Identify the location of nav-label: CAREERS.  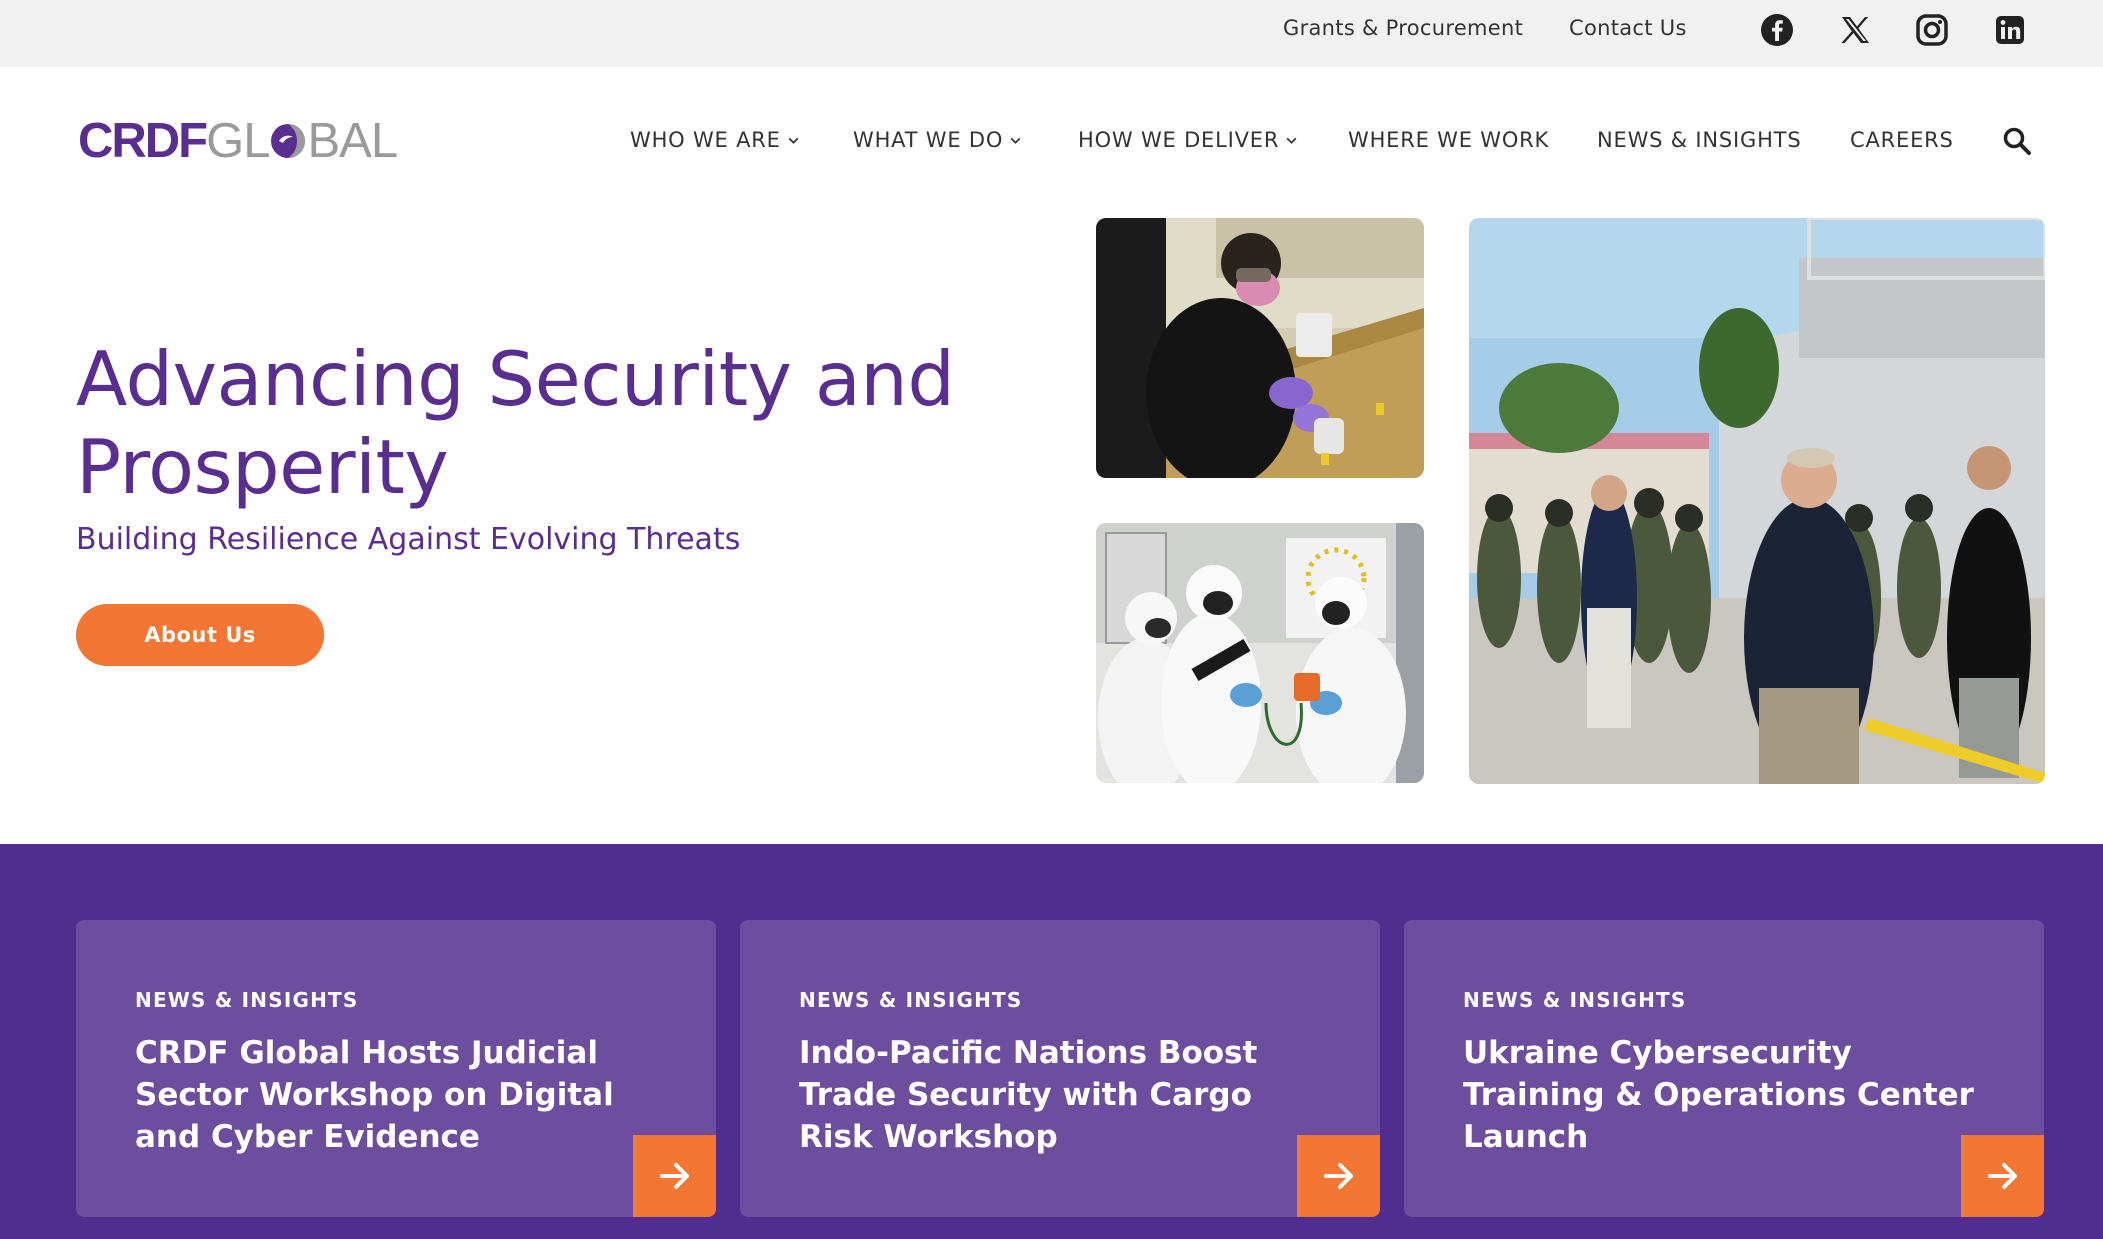
(1902, 140).